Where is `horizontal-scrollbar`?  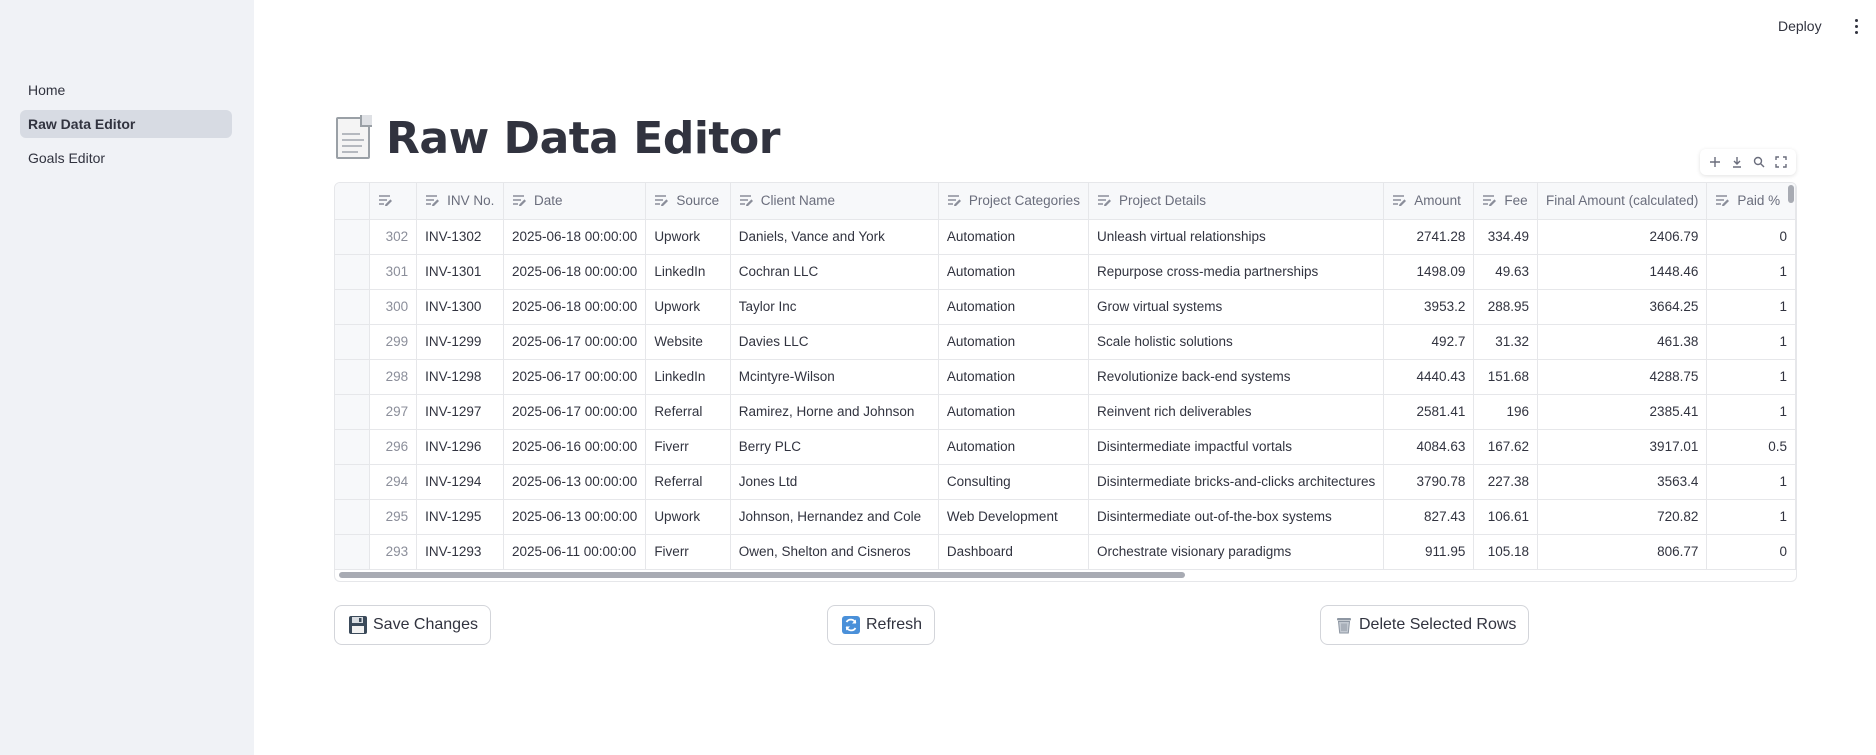
horizontal-scrollbar is located at coordinates (762, 575).